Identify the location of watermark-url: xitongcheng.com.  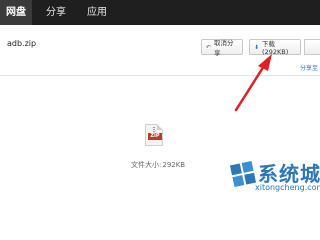
(287, 187).